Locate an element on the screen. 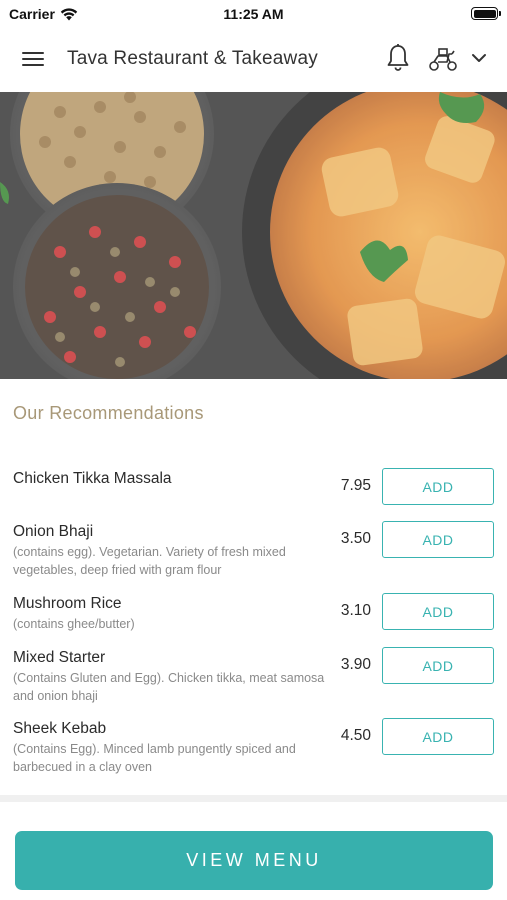  item-name: Onion Bhaji is located at coordinates (53, 531).